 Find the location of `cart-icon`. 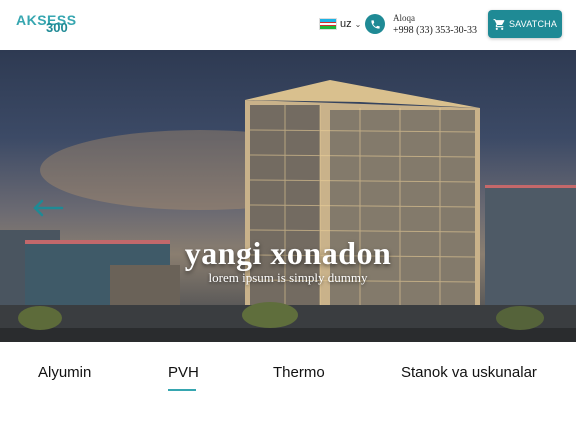

cart-icon is located at coordinates (499, 24).